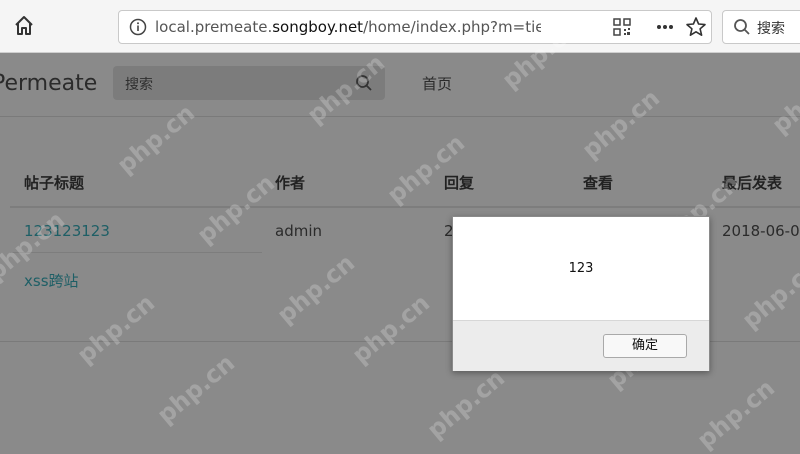 This screenshot has width=800, height=454. What do you see at coordinates (437, 83) in the screenshot?
I see `nav-home-link: 首页` at bounding box center [437, 83].